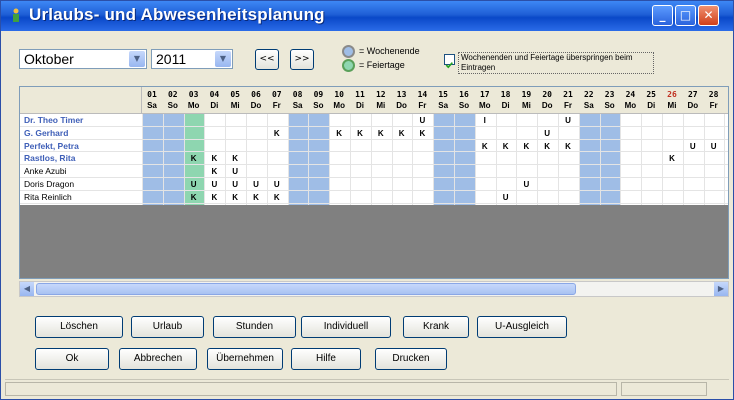  What do you see at coordinates (192, 59) in the screenshot?
I see `year-select: 2011 ▼` at bounding box center [192, 59].